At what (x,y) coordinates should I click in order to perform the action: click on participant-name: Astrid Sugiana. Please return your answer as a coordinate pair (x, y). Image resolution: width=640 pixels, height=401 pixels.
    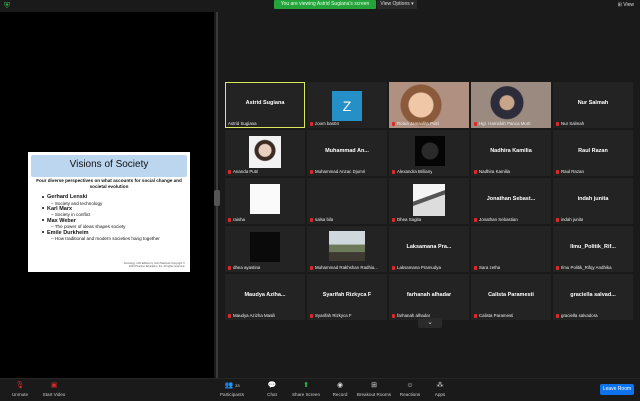
    Looking at the image, I should click on (242, 123).